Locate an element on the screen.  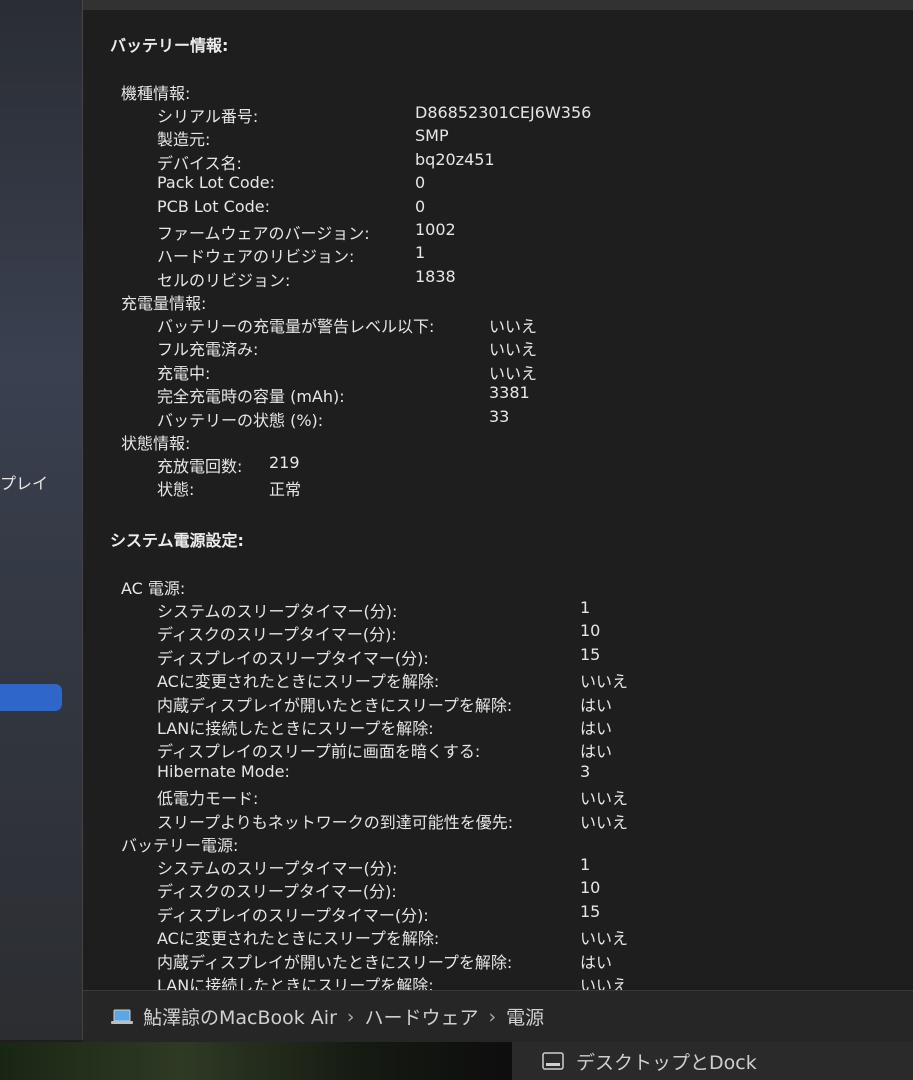
model-info-value: 1838 is located at coordinates (435, 276).